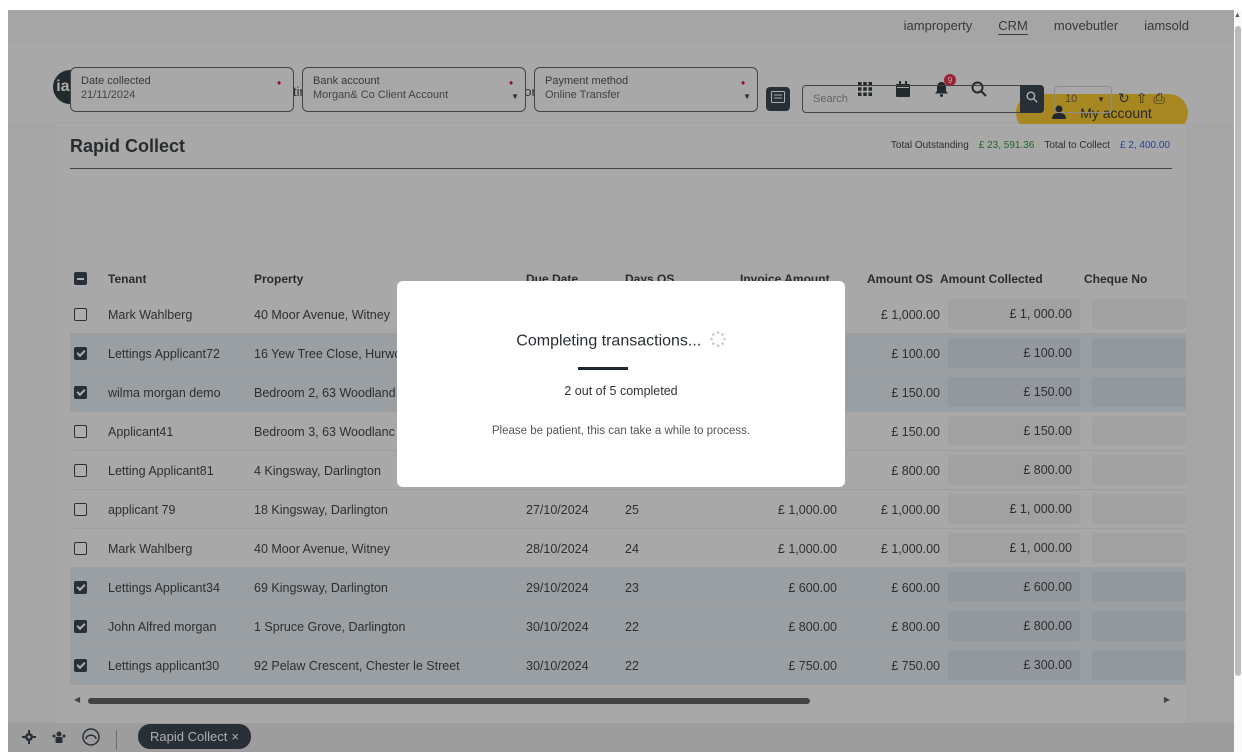 The image size is (1242, 752). What do you see at coordinates (1238, 351) in the screenshot?
I see `scroll-thumb` at bounding box center [1238, 351].